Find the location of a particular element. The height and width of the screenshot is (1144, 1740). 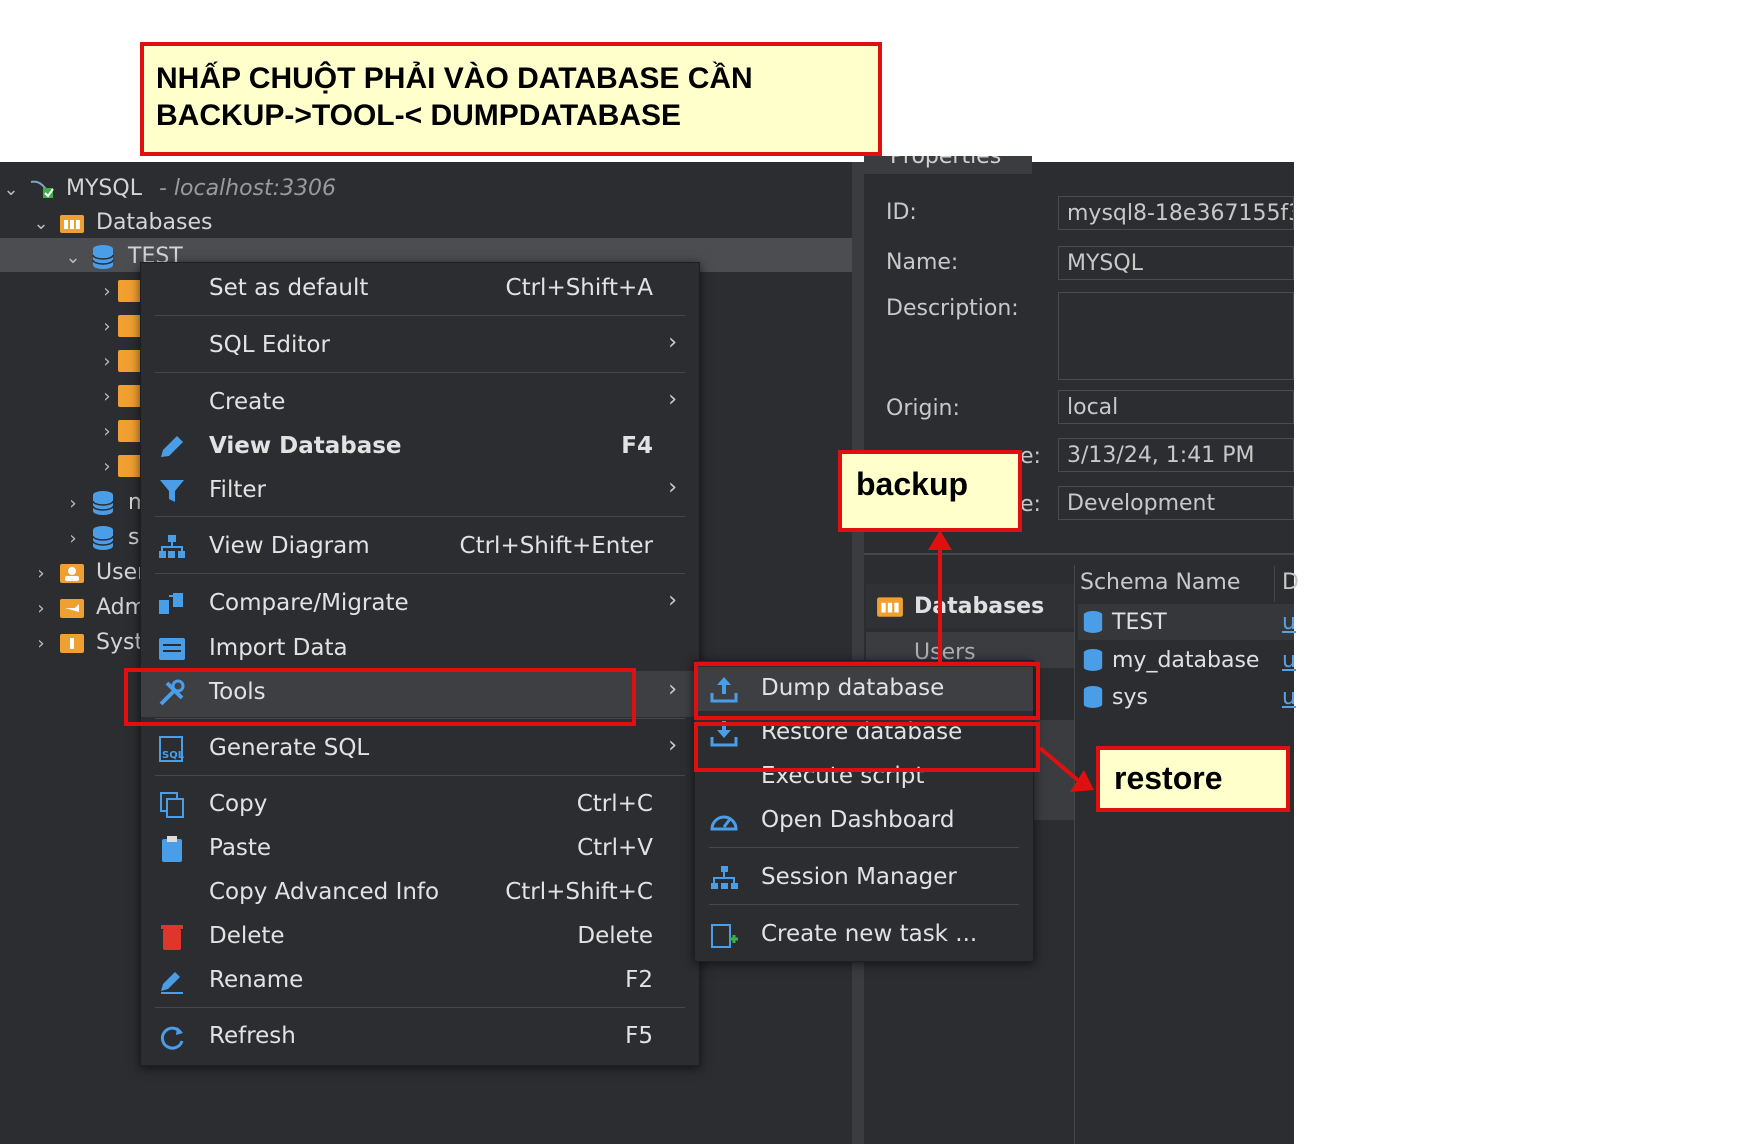

backup-arrow-head is located at coordinates (940, 540).